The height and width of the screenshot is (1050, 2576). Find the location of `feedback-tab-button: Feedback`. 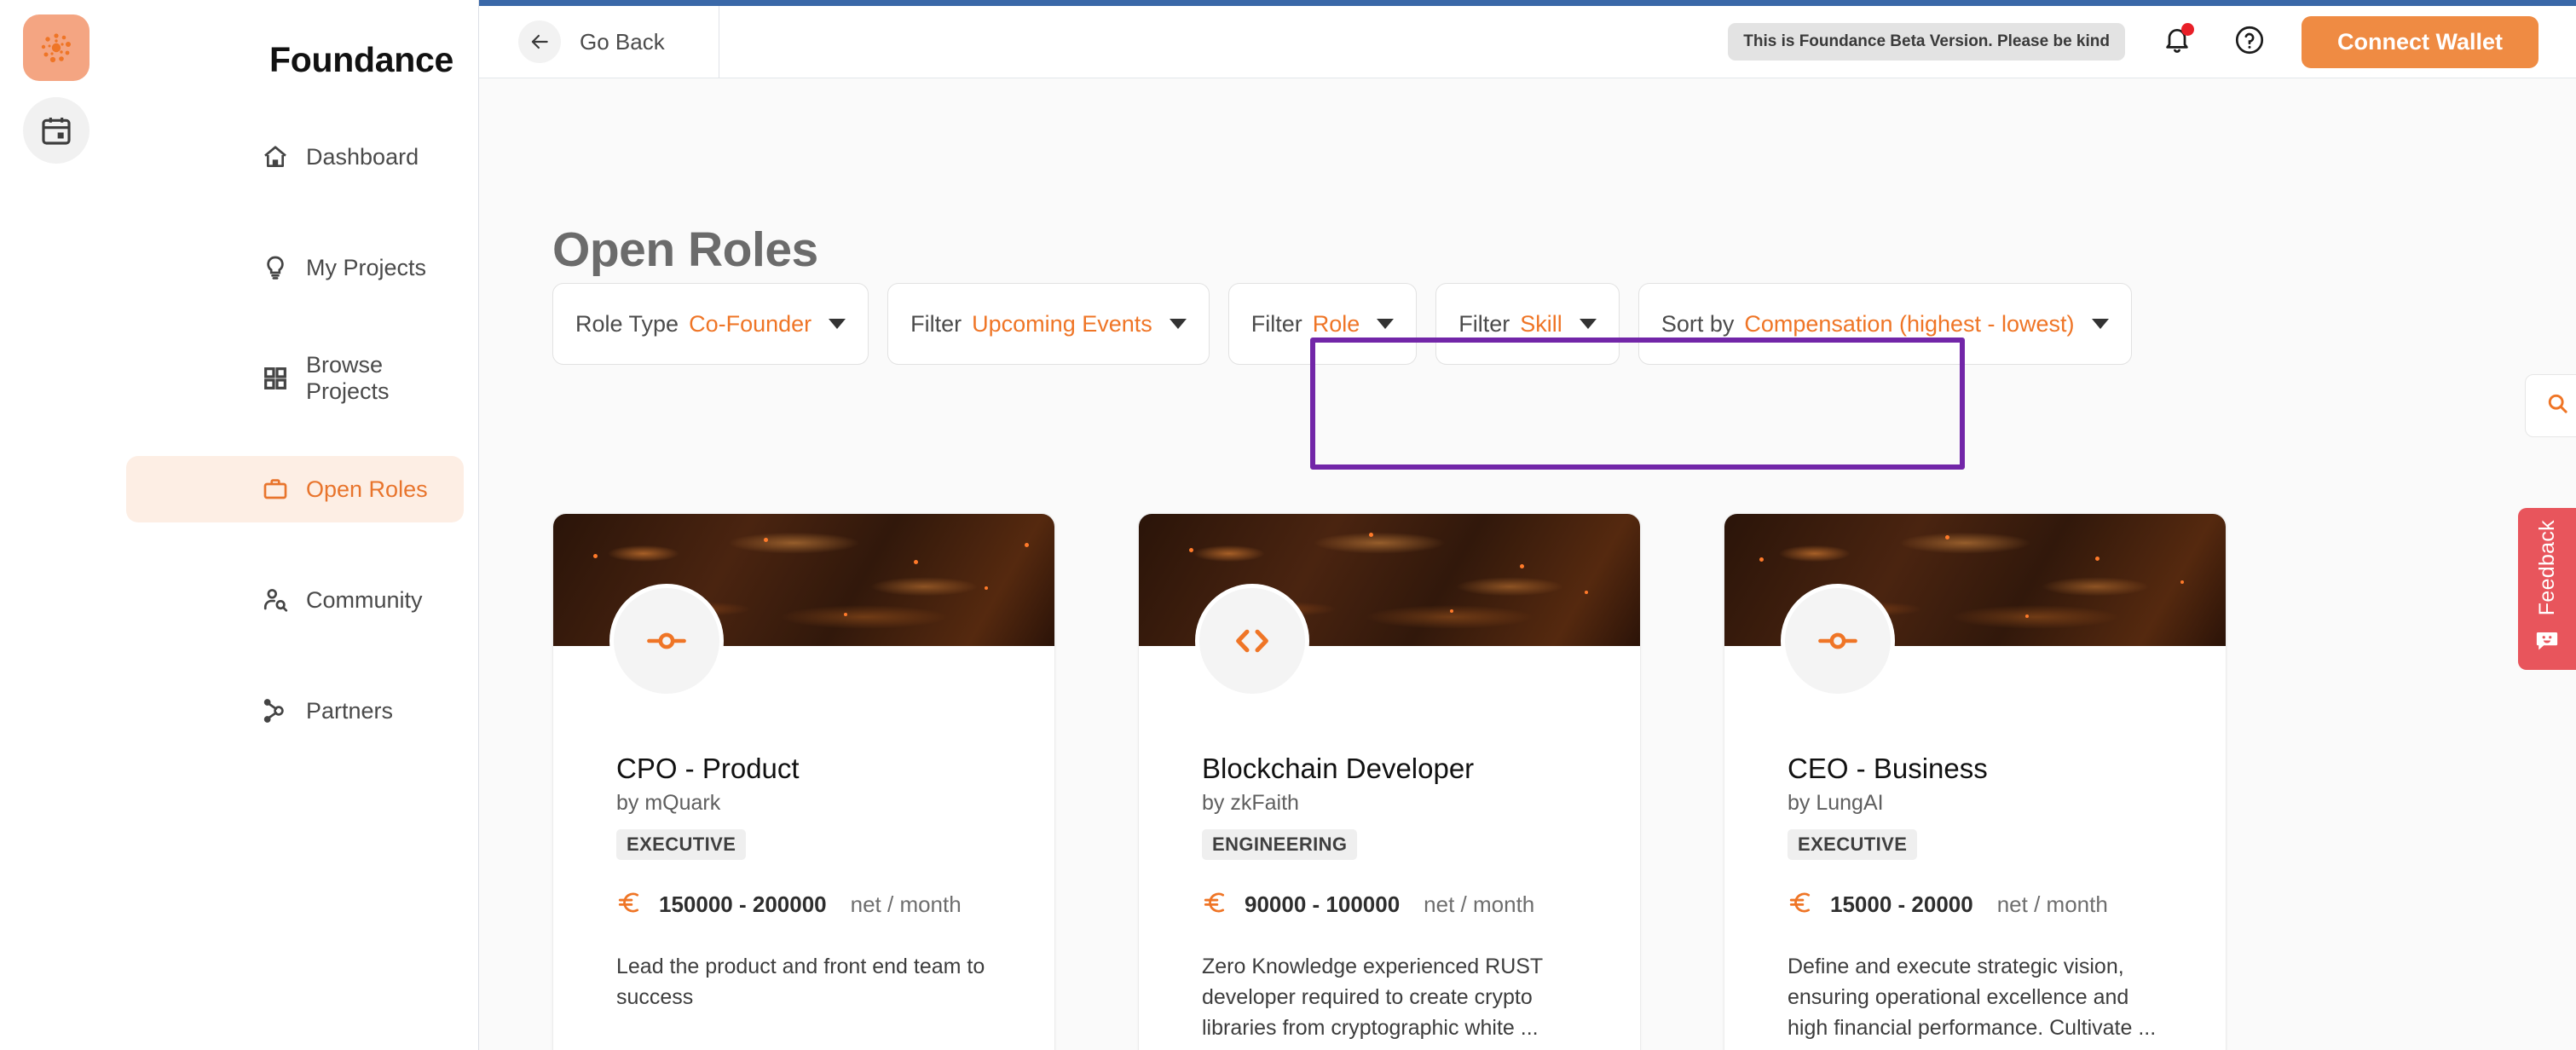

feedback-tab-button: Feedback is located at coordinates (2547, 589).